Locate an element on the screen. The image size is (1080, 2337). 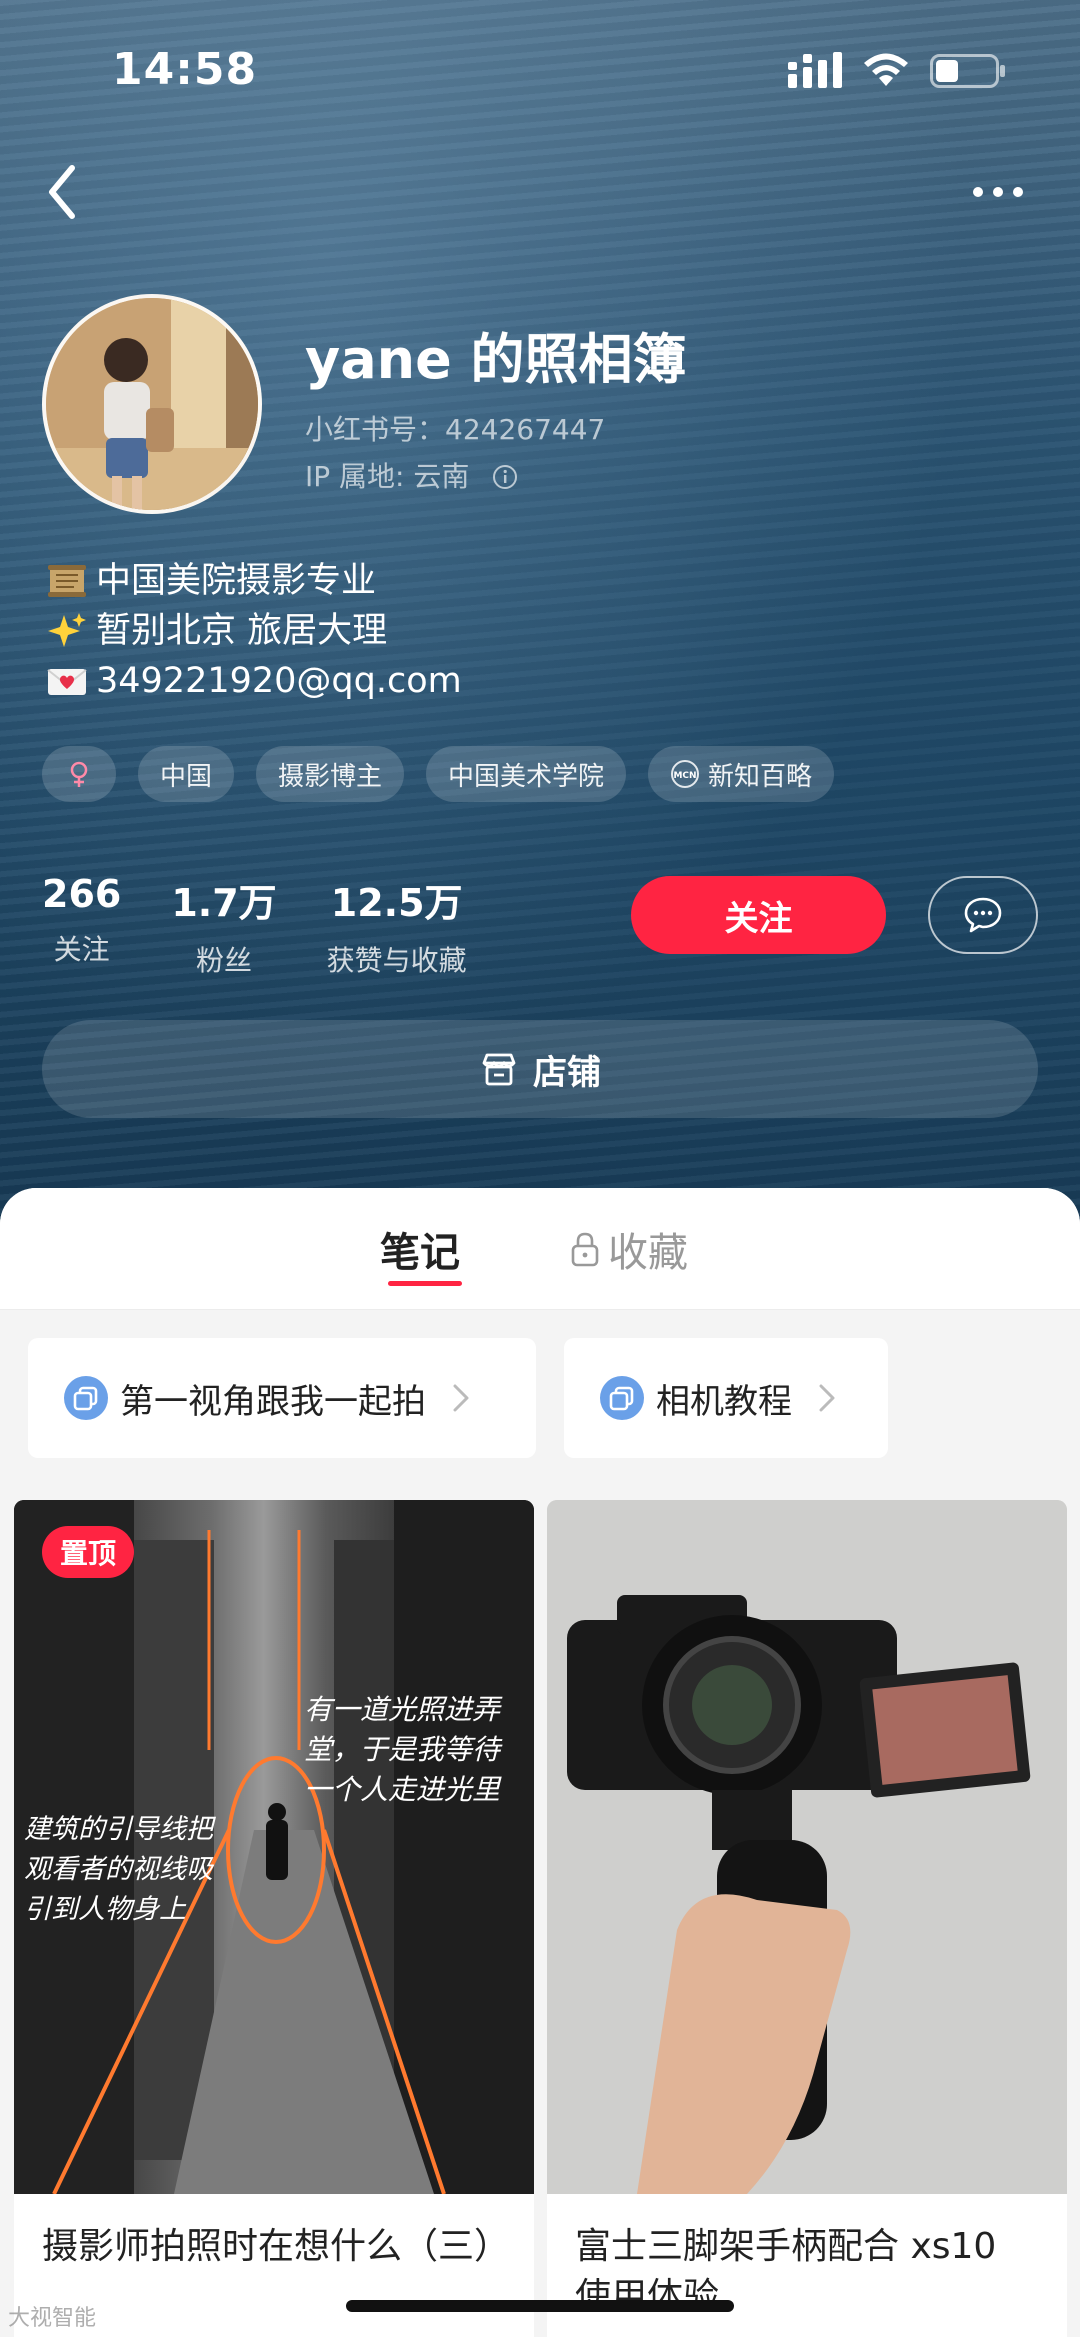
tag-label: 摄影博主 is located at coordinates (330, 776).